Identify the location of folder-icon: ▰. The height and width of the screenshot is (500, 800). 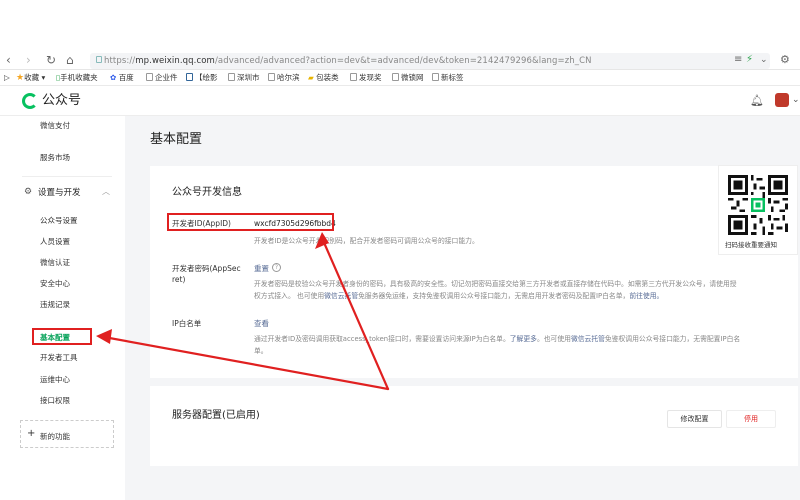
(311, 77).